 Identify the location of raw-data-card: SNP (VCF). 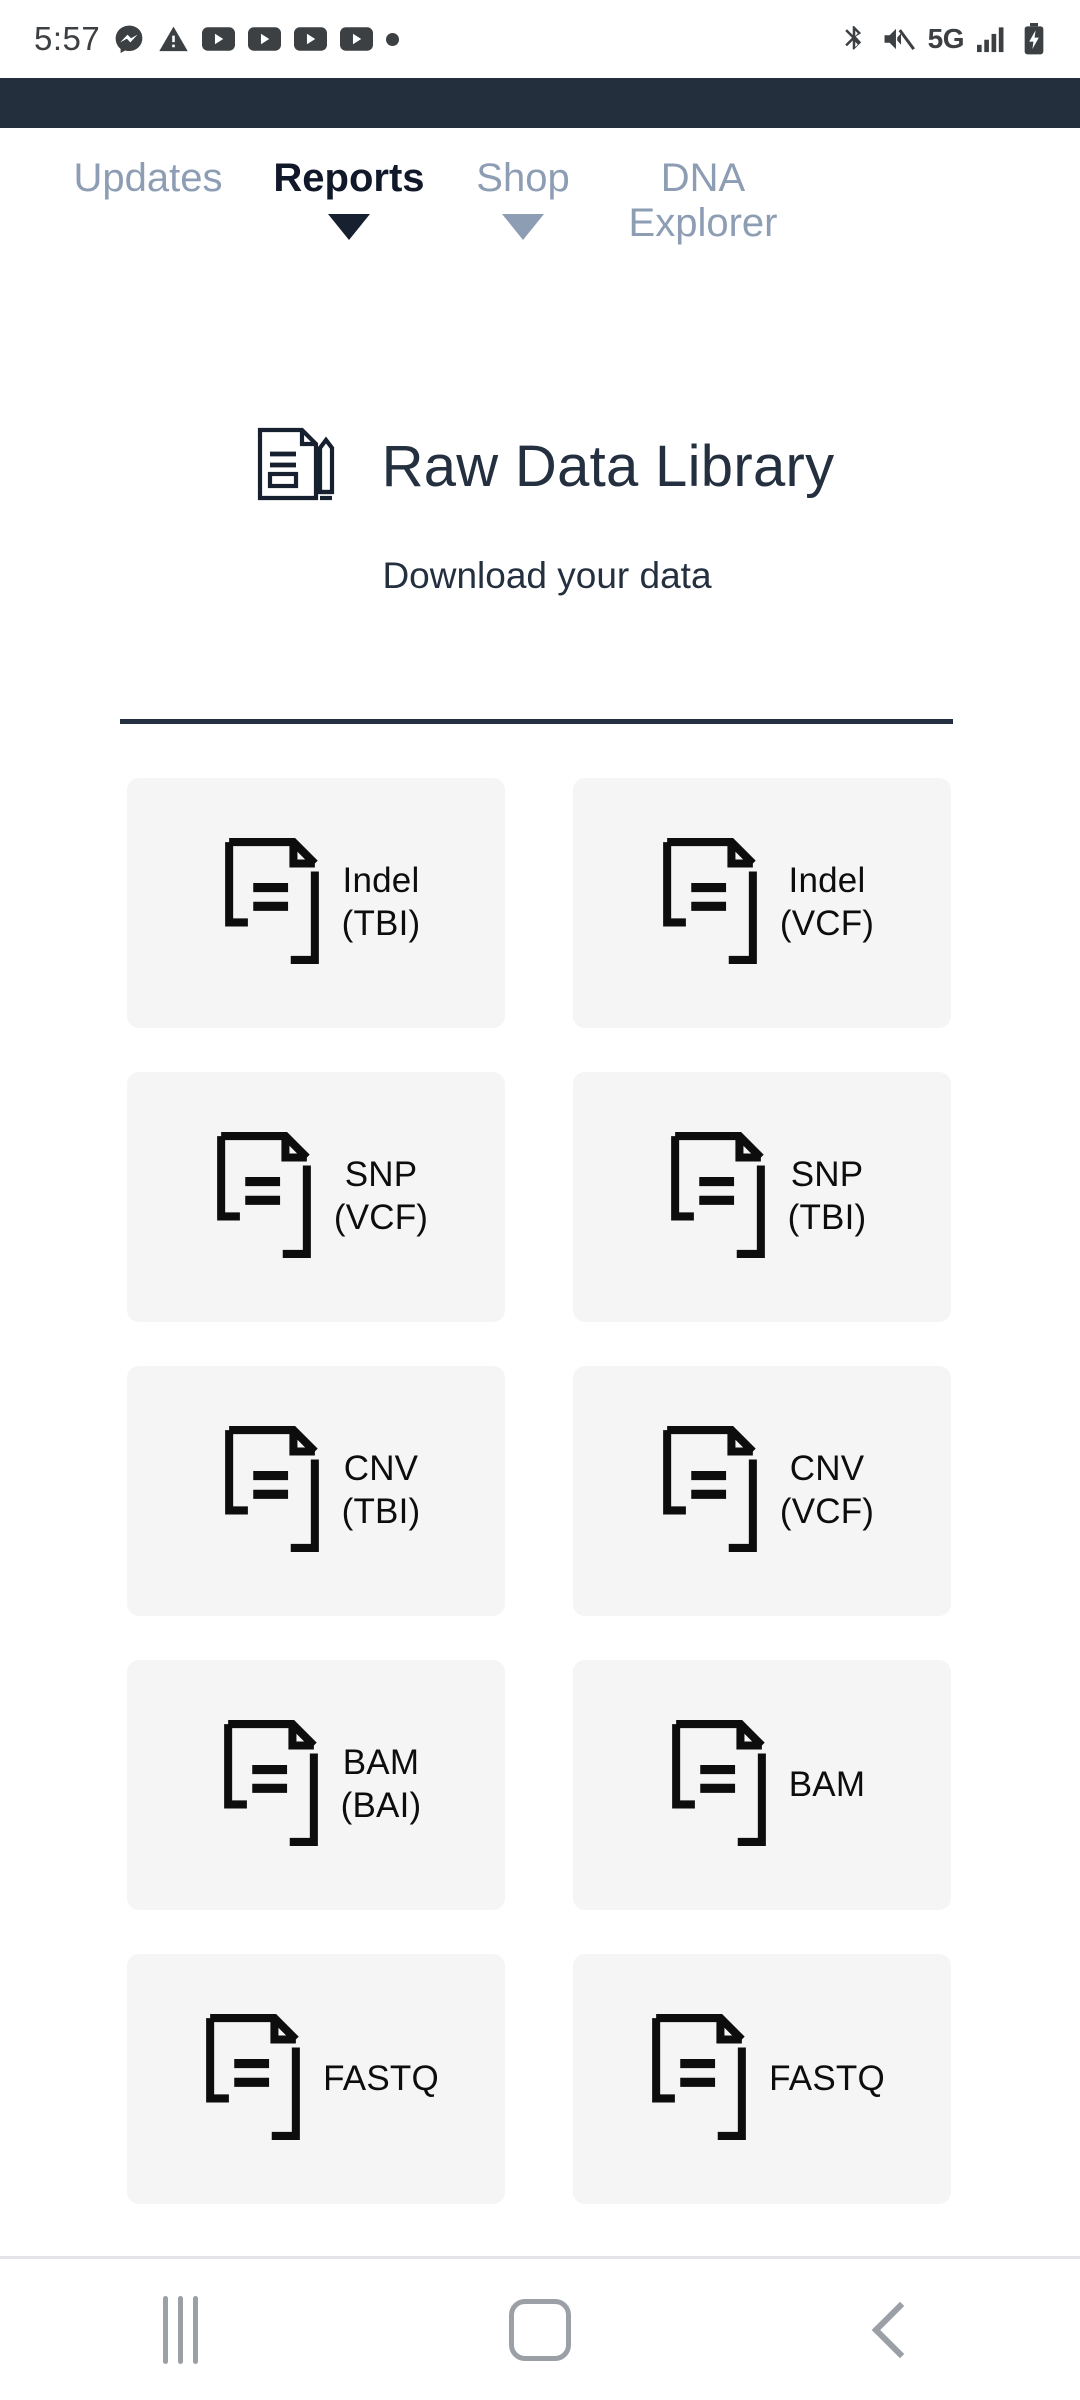
(316, 1197).